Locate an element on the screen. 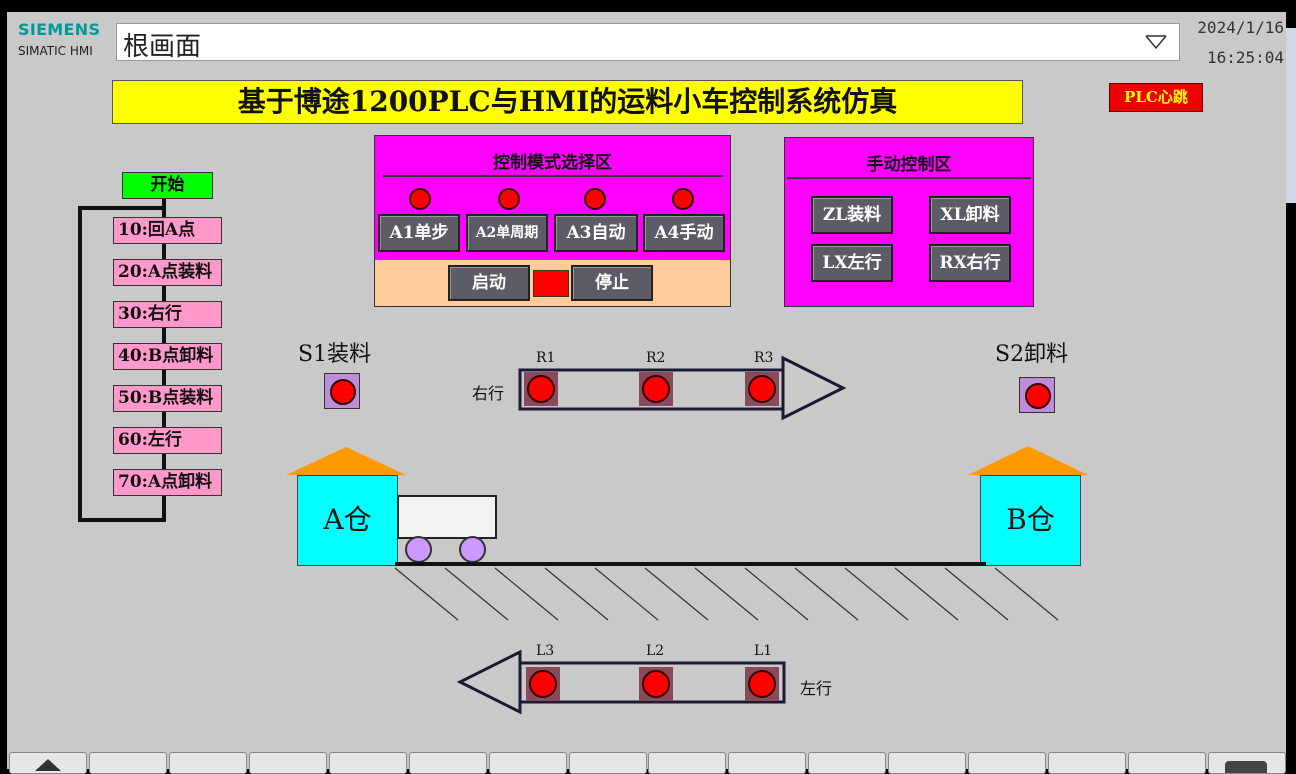 The image size is (1296, 774). s2-unload-label: S2卸料 is located at coordinates (1032, 354).